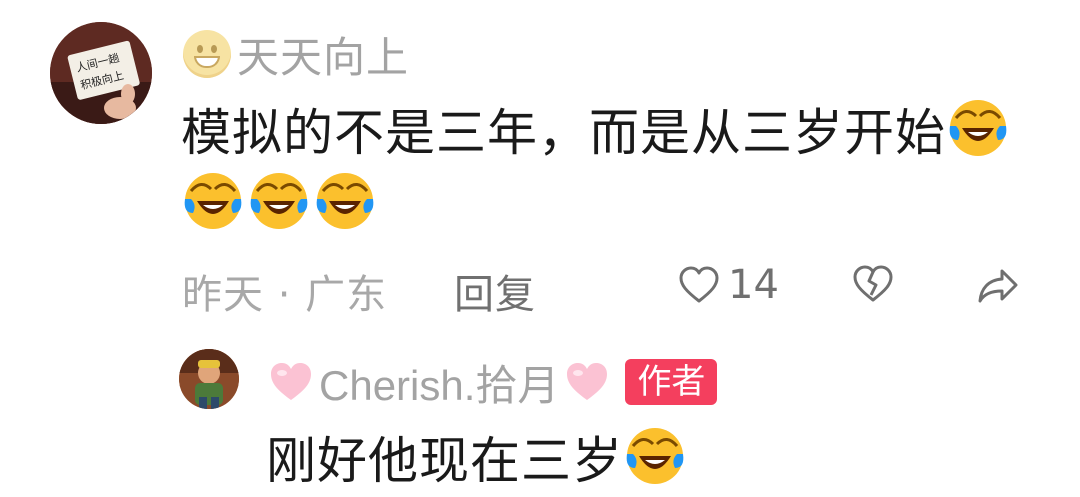 The width and height of the screenshot is (1080, 497). What do you see at coordinates (607, 288) in the screenshot?
I see `comment-meta-row: 昨天 · 广东 回复 14` at bounding box center [607, 288].